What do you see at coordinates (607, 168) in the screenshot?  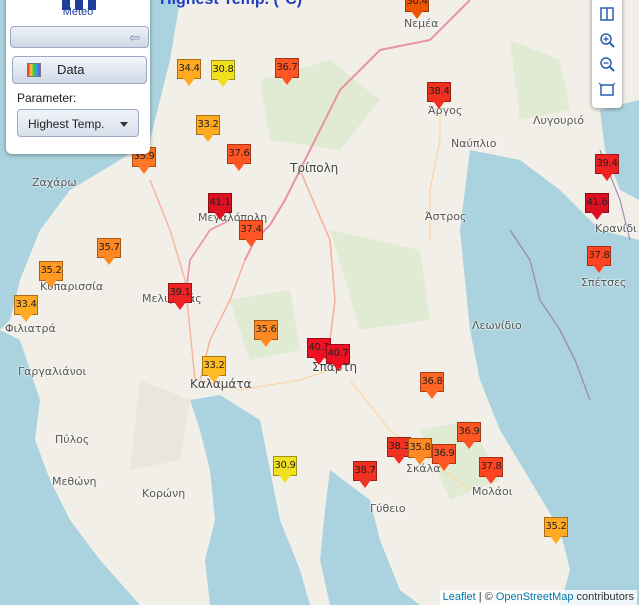 I see `temperature-marker: 39.4` at bounding box center [607, 168].